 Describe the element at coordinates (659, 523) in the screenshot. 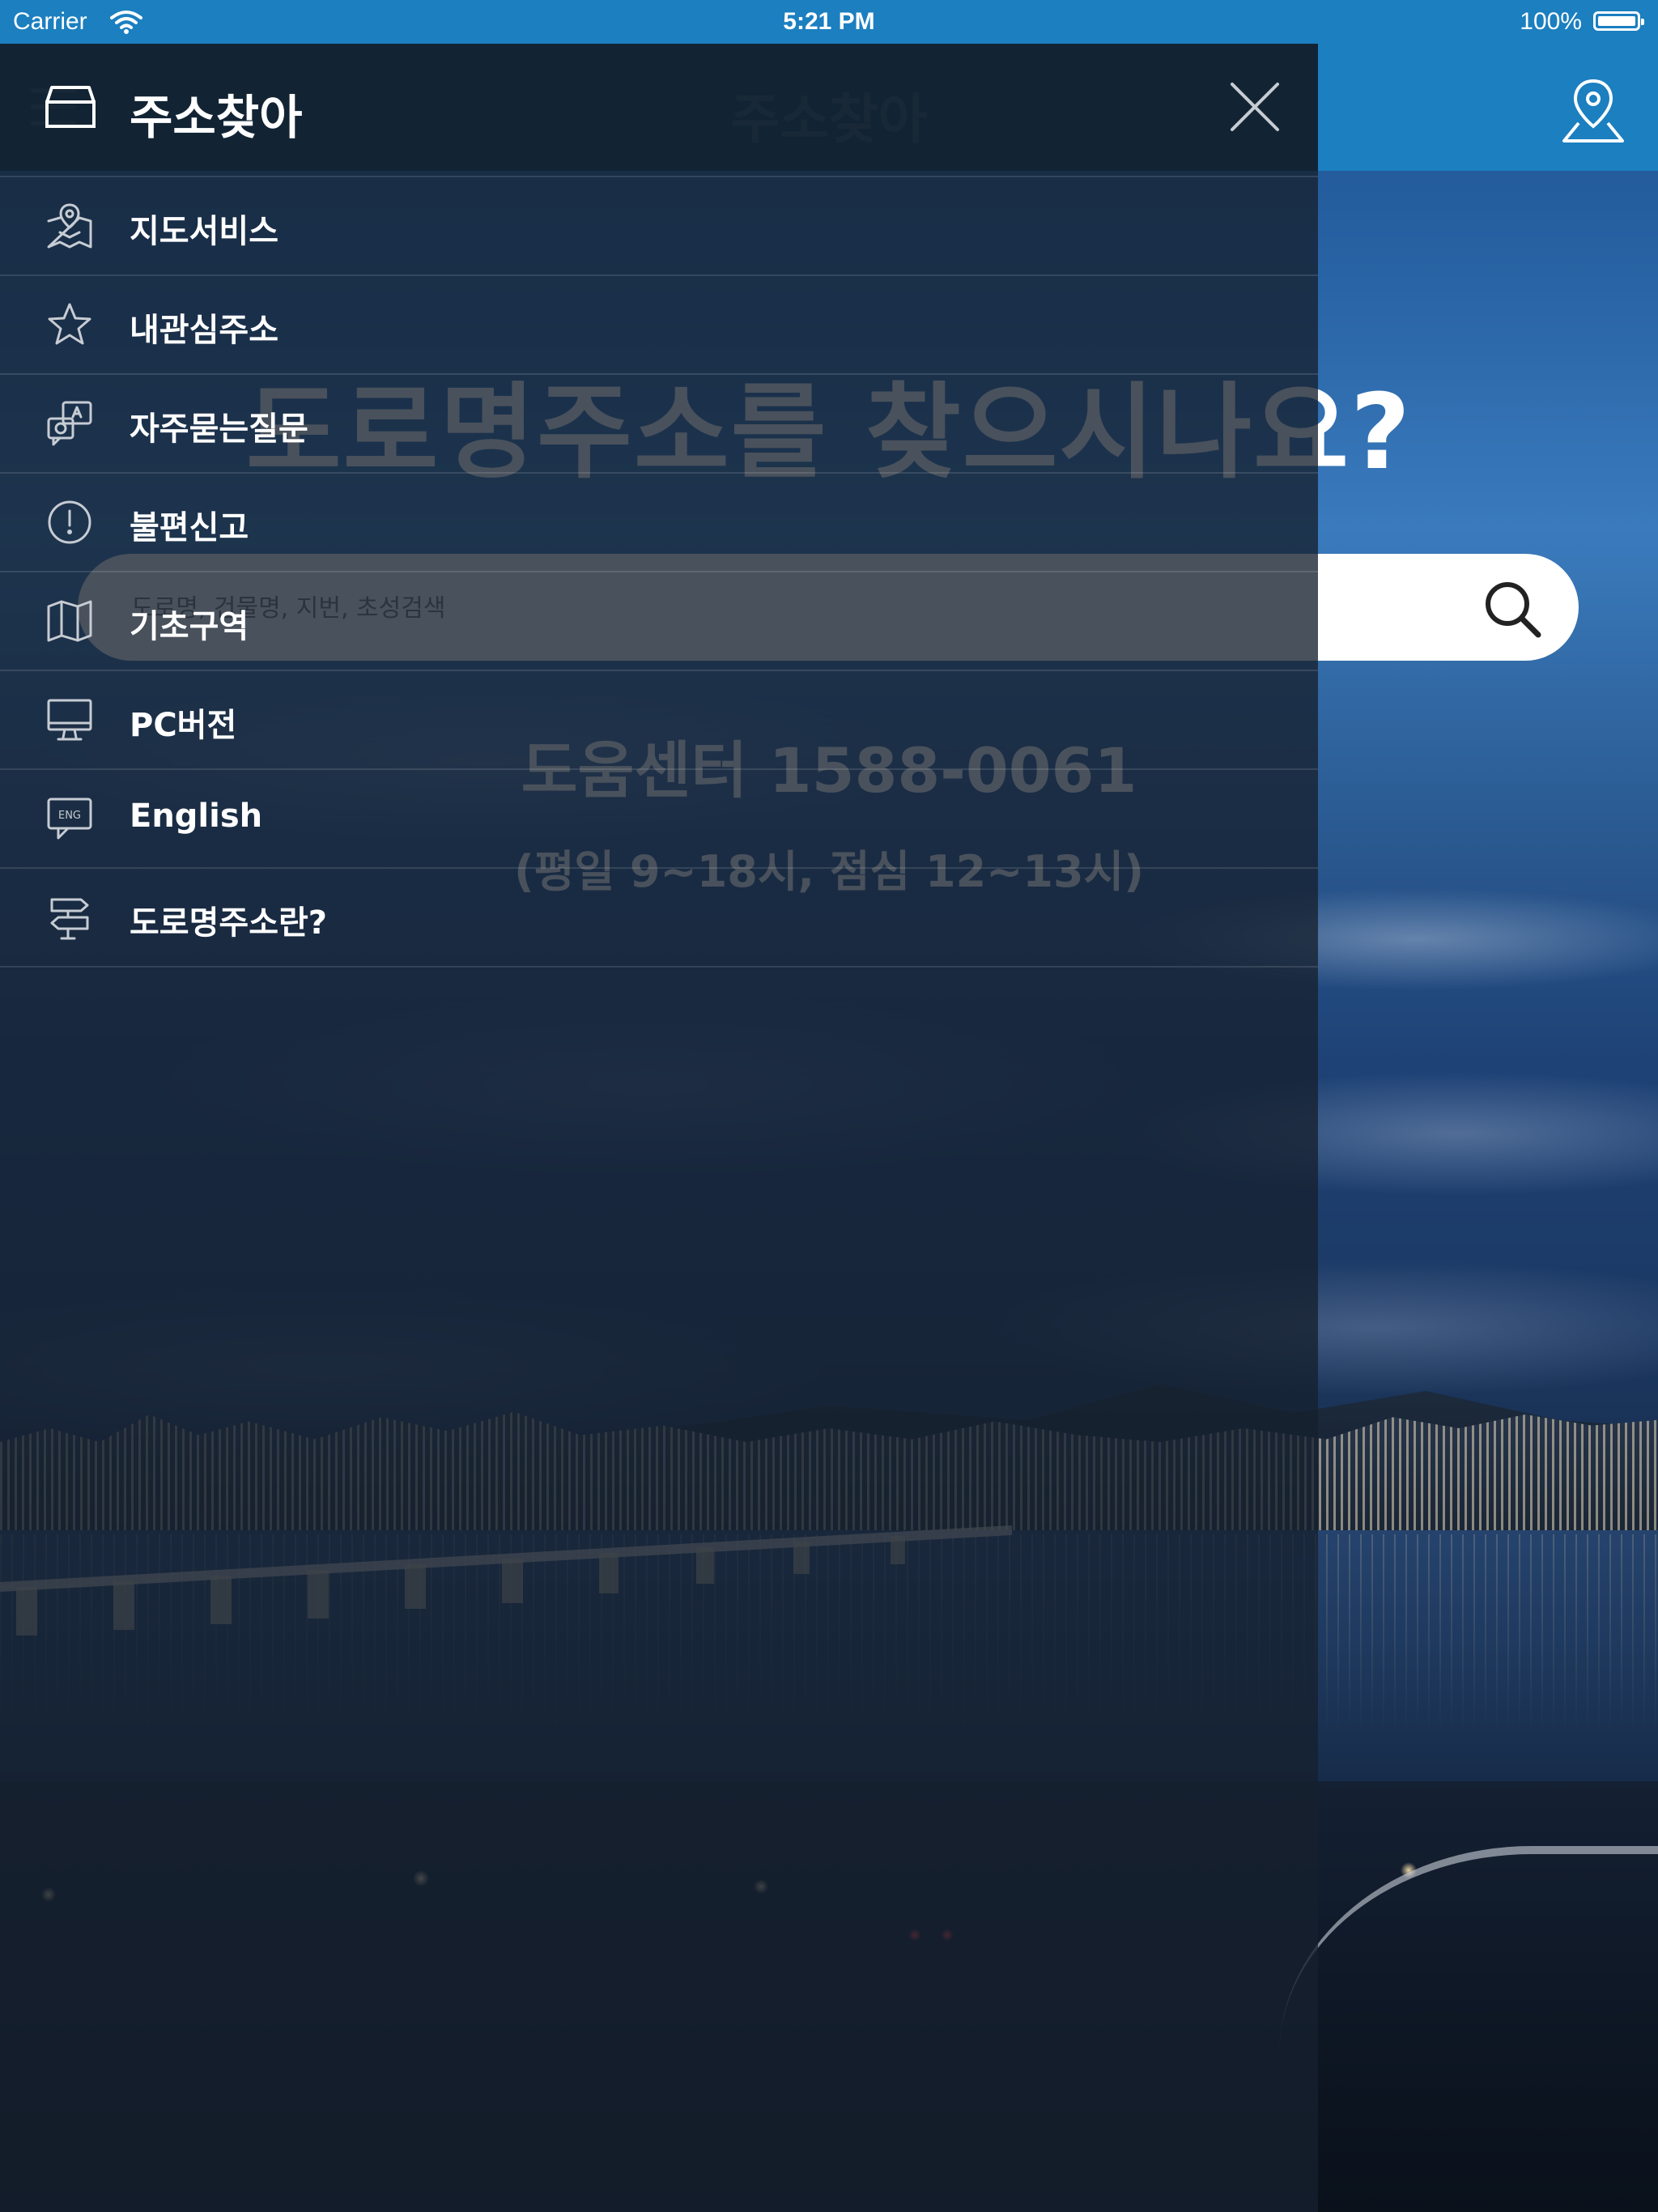

I see `menu-item-report: 불편신고` at that location.